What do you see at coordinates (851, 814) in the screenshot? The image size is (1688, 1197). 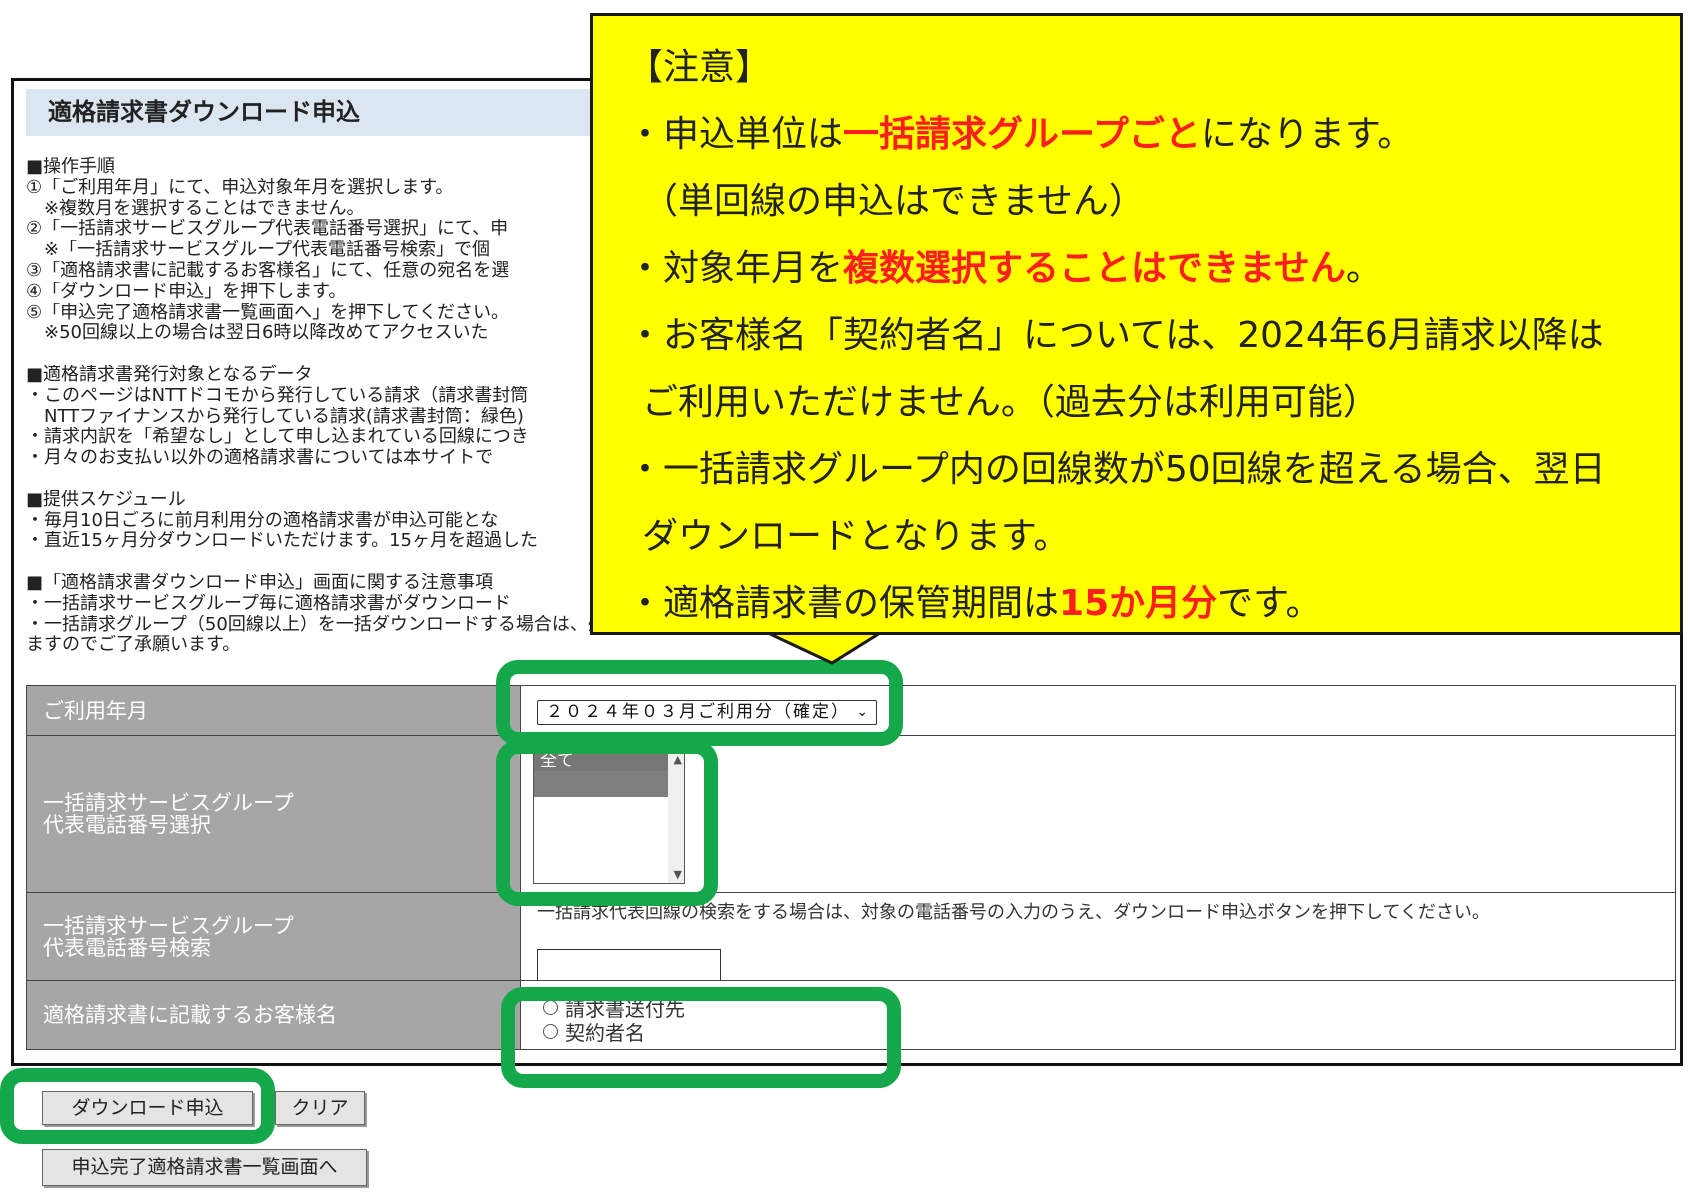 I see `row-group-select: 一括請求サービスグループ 代表電話番号選択 全て ▲ ▼` at bounding box center [851, 814].